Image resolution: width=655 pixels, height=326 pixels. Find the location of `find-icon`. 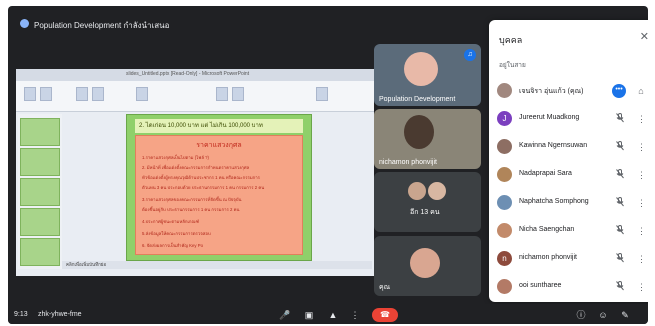

find-icon is located at coordinates (322, 94).